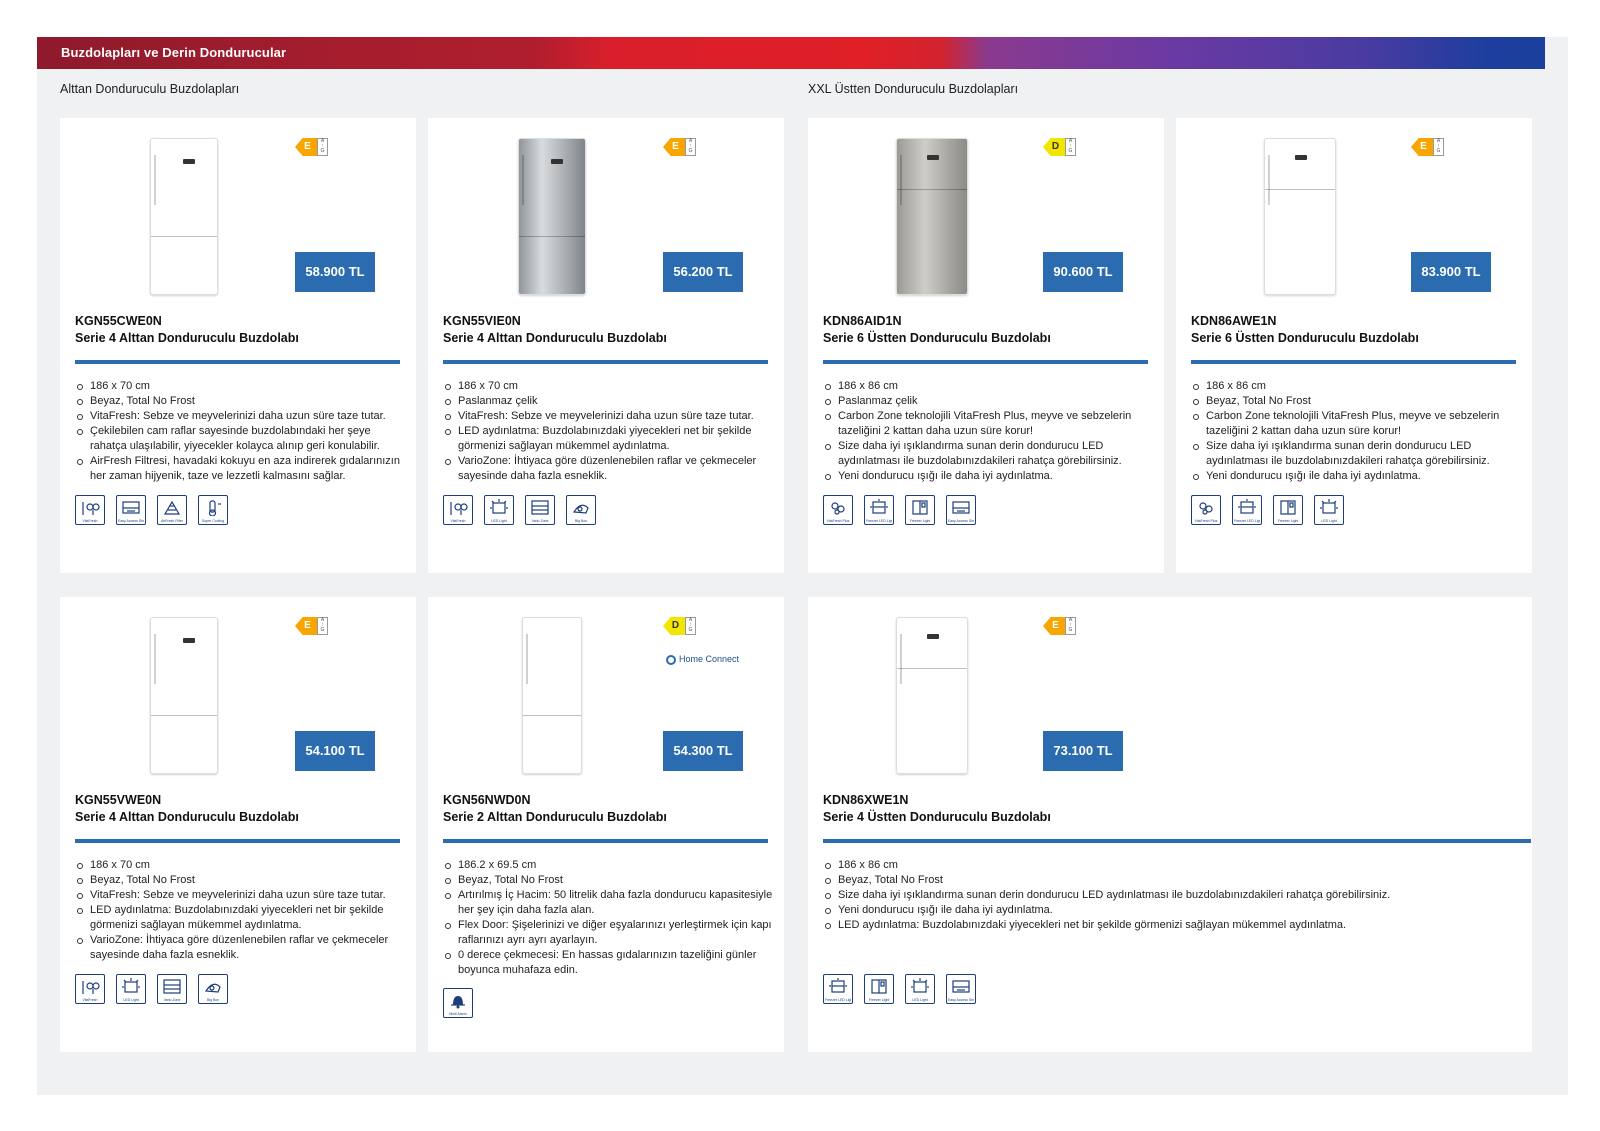 Image resolution: width=1600 pixels, height=1131 pixels. I want to click on model-code: KDN86AID1N, so click(862, 321).